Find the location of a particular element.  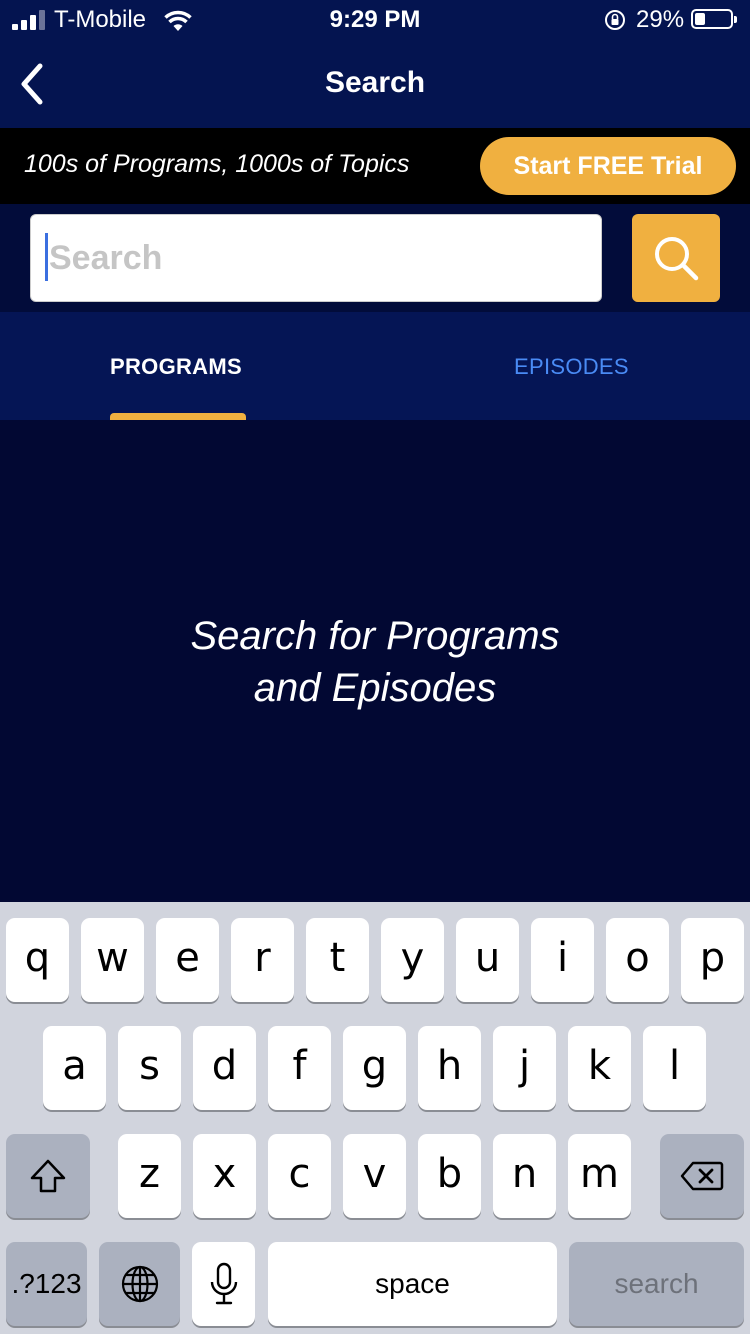

empty-state-line-2: and Episodes is located at coordinates (375, 688).